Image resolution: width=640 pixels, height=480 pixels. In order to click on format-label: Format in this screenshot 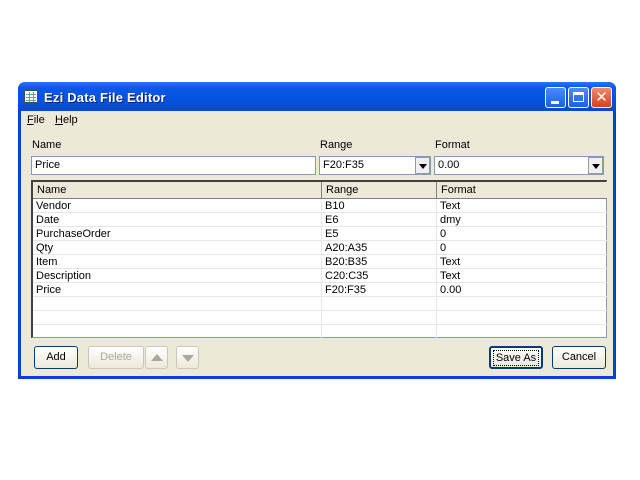, I will do `click(452, 145)`.